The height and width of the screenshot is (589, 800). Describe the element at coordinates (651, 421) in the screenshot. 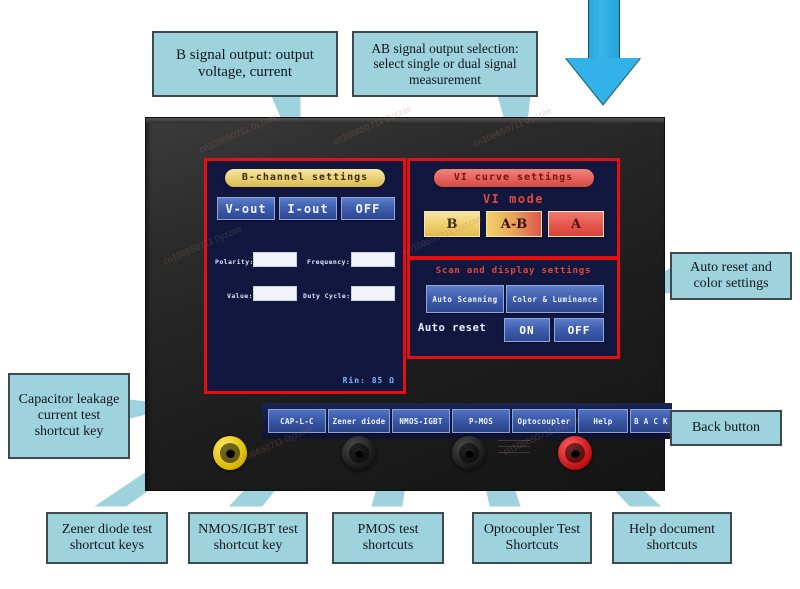

I see `shortcut-back: B A C K` at that location.